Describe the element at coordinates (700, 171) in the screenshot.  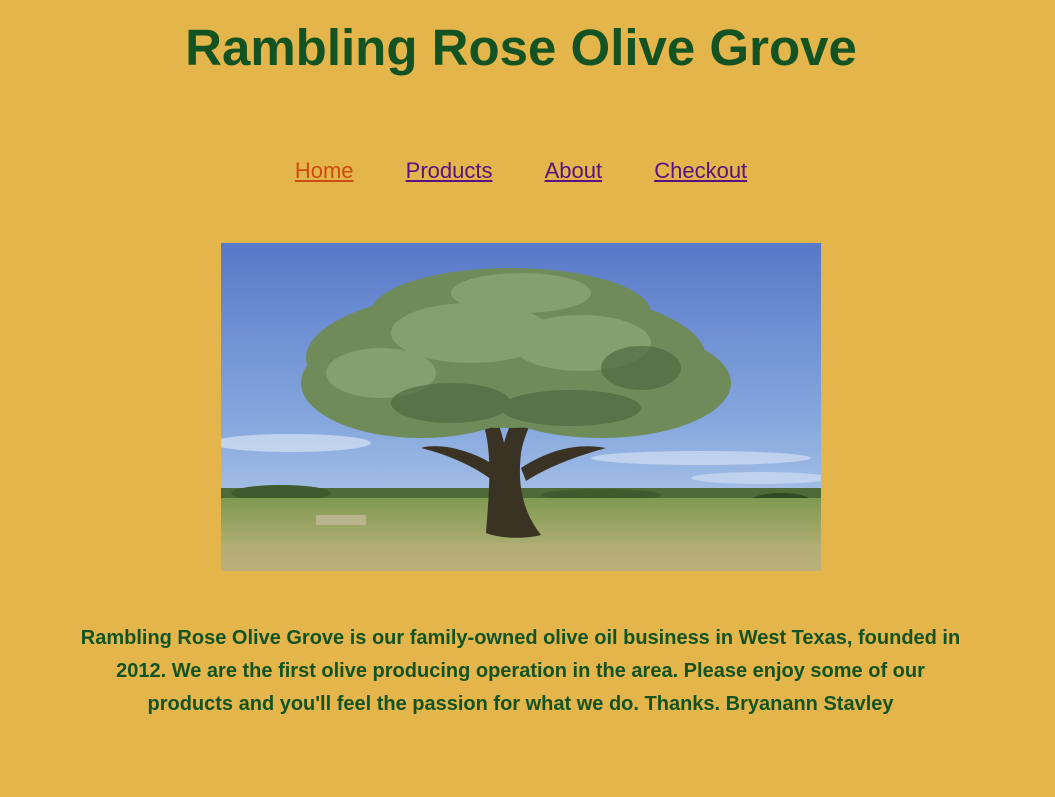
I see `nav-link-checkout: Checkout` at that location.